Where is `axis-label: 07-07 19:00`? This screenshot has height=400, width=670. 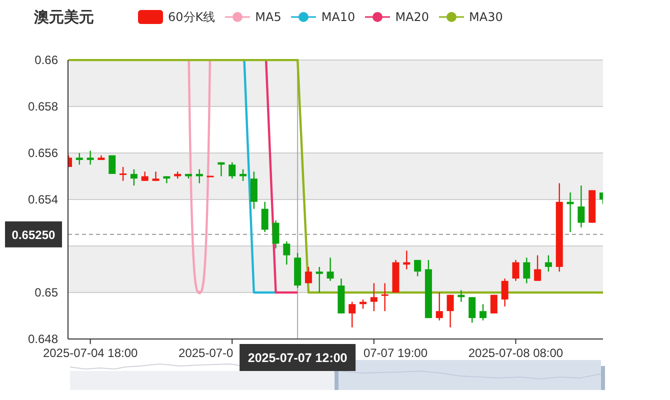
axis-label: 07-07 19:00 is located at coordinates (395, 353).